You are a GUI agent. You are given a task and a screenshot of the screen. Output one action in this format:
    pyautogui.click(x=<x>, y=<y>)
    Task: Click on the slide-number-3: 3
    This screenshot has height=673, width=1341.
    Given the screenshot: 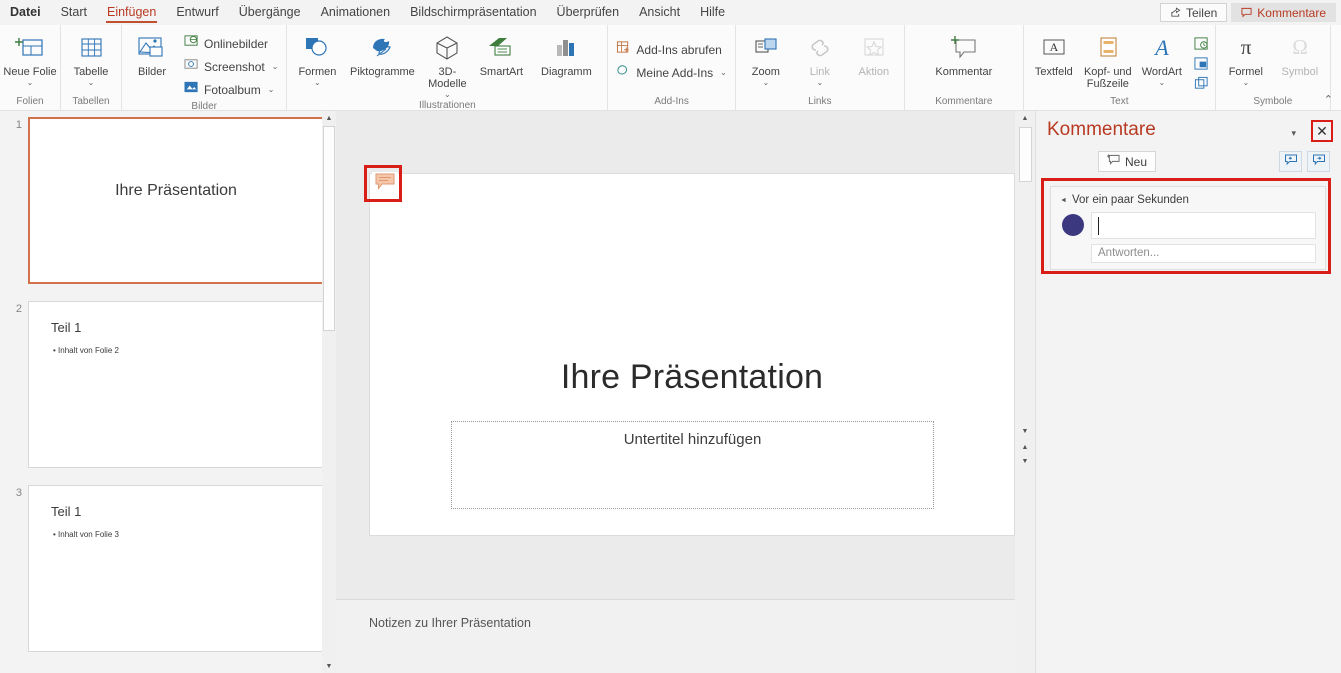 What is the action you would take?
    pyautogui.click(x=18, y=493)
    